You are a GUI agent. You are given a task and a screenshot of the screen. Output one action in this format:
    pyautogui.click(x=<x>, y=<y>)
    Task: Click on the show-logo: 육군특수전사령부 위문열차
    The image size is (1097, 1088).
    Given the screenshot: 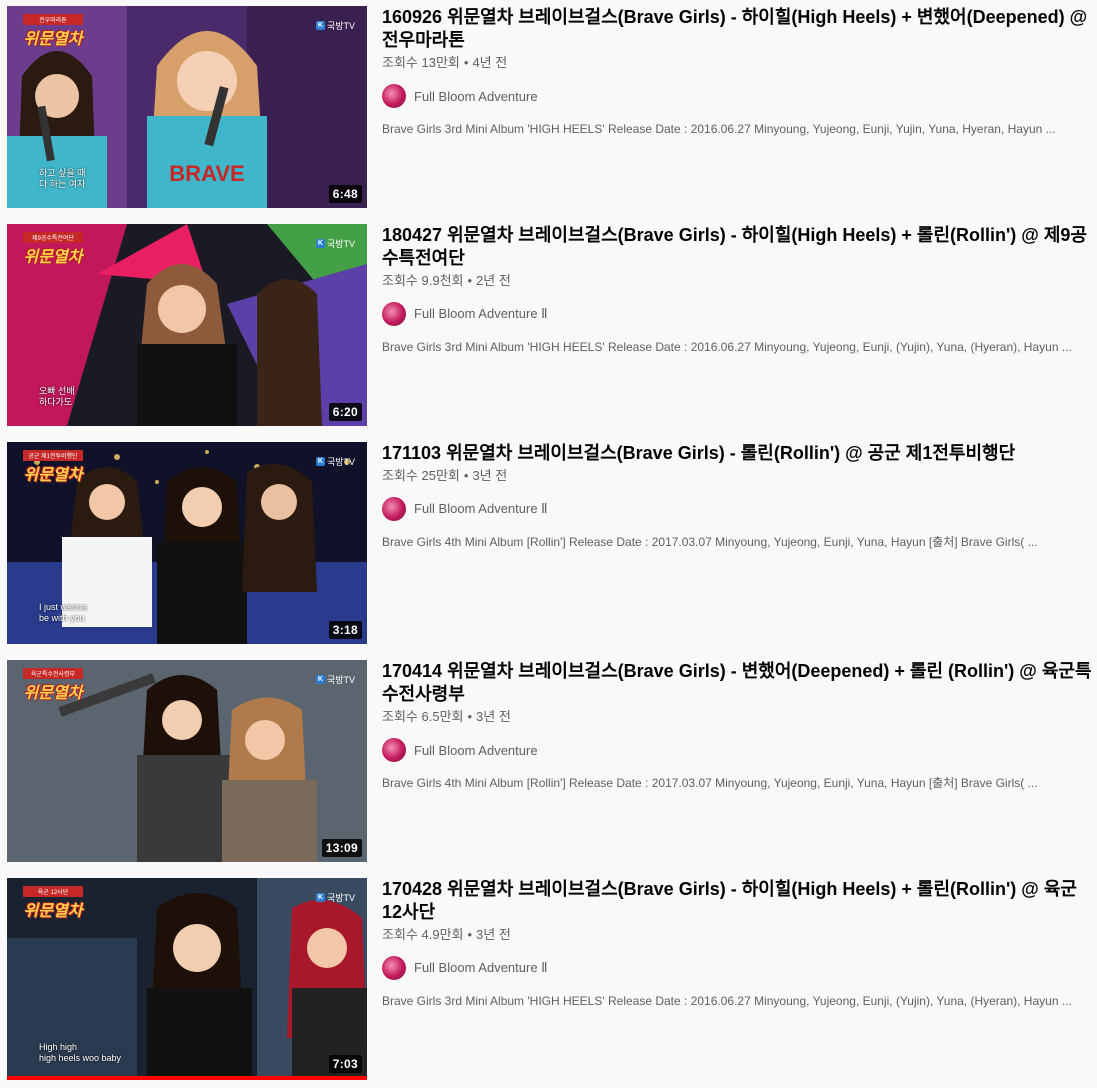 What is the action you would take?
    pyautogui.click(x=53, y=685)
    